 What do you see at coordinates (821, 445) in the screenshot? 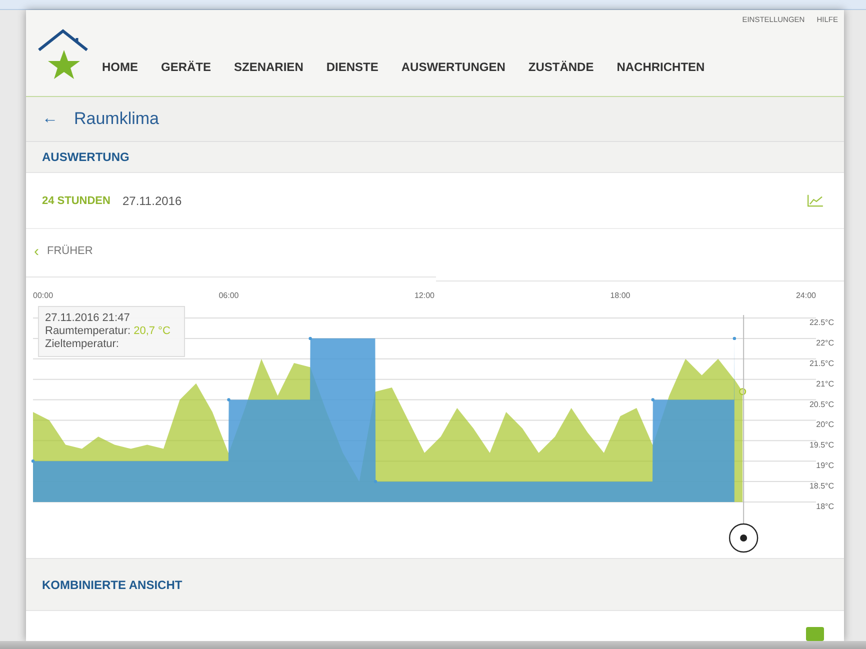
I see `y-tick-label: 19.5°C` at bounding box center [821, 445].